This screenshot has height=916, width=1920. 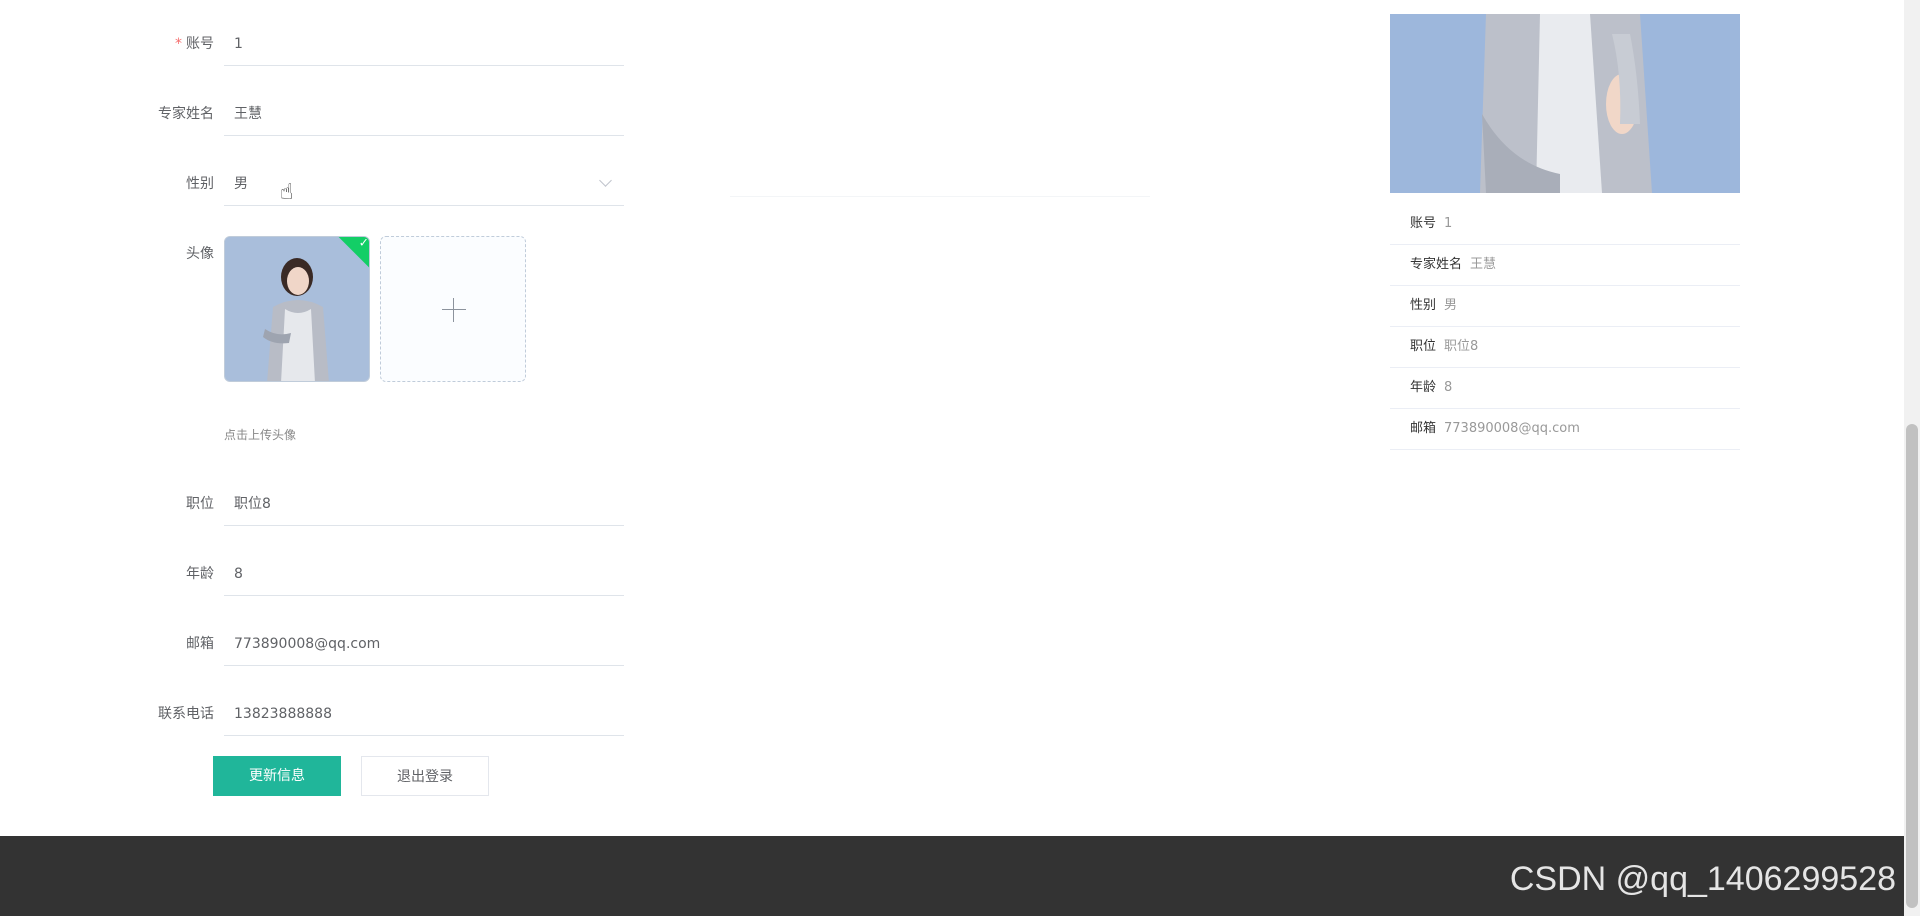 I want to click on profile-image, so click(x=1565, y=103).